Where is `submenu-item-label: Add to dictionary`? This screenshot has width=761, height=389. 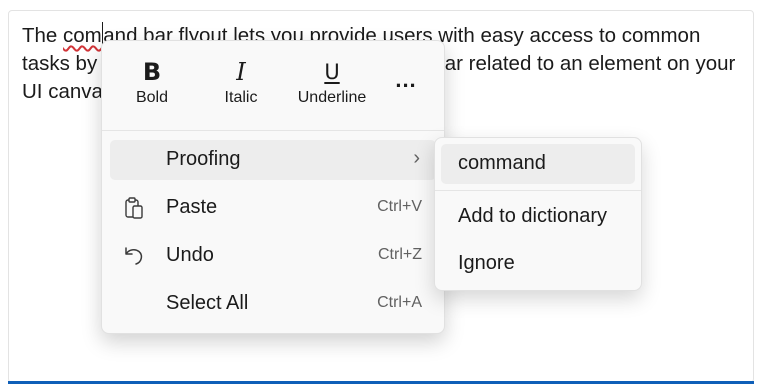
submenu-item-label: Add to dictionary is located at coordinates (532, 216).